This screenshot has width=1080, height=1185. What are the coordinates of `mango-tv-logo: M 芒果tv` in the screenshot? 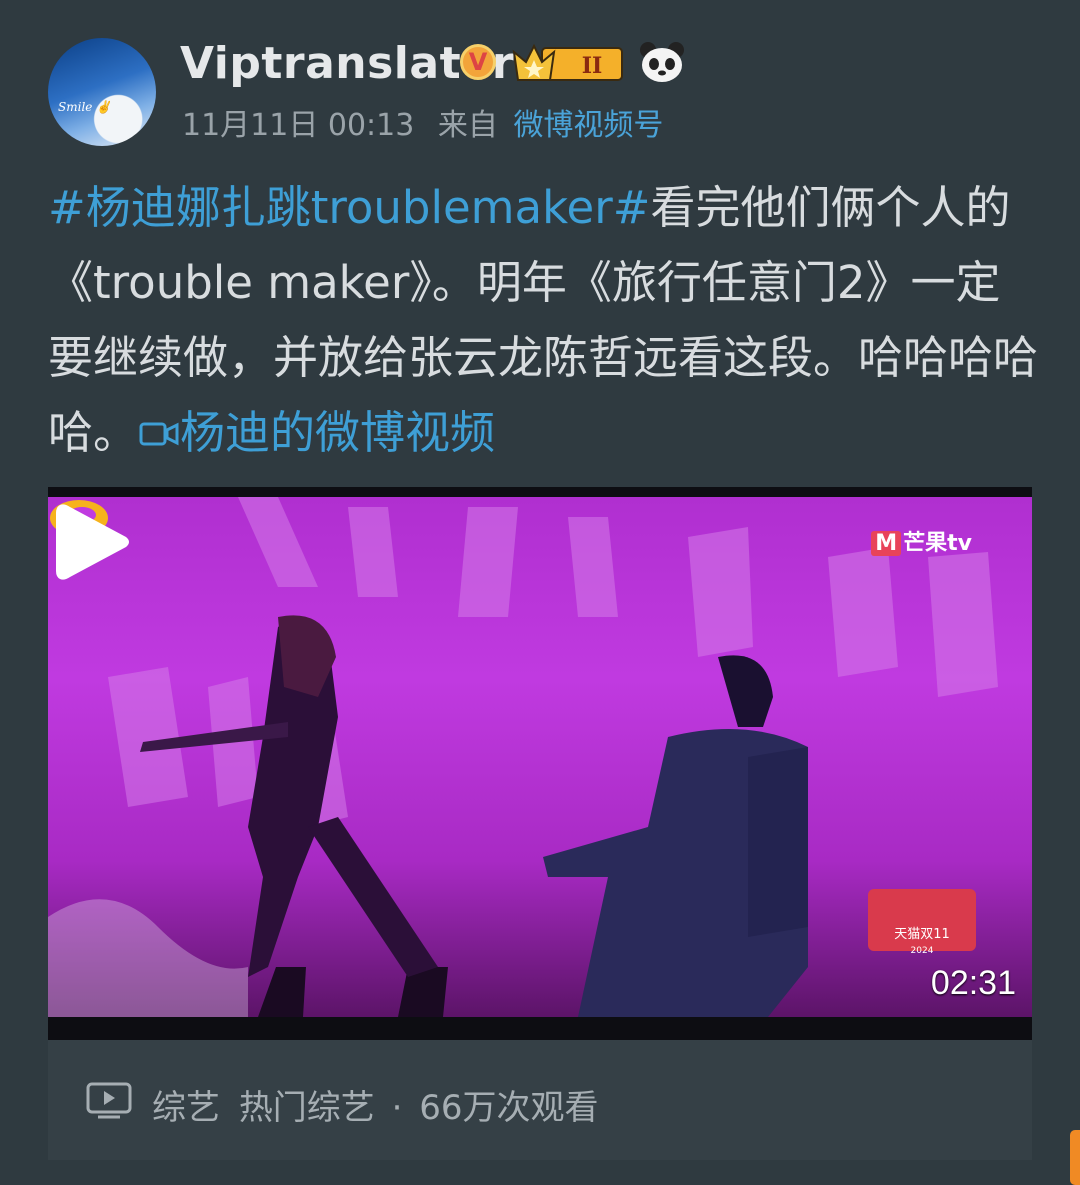 It's located at (921, 541).